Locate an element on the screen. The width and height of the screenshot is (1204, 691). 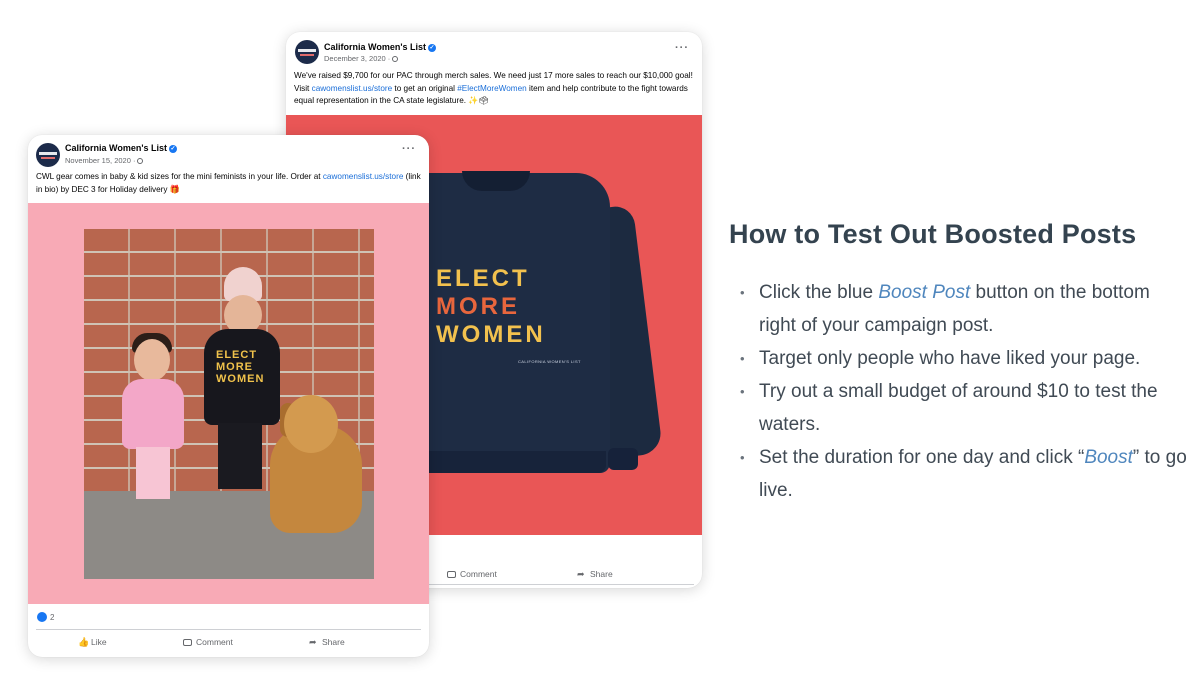
like-reaction-icon is located at coordinates (42, 617).